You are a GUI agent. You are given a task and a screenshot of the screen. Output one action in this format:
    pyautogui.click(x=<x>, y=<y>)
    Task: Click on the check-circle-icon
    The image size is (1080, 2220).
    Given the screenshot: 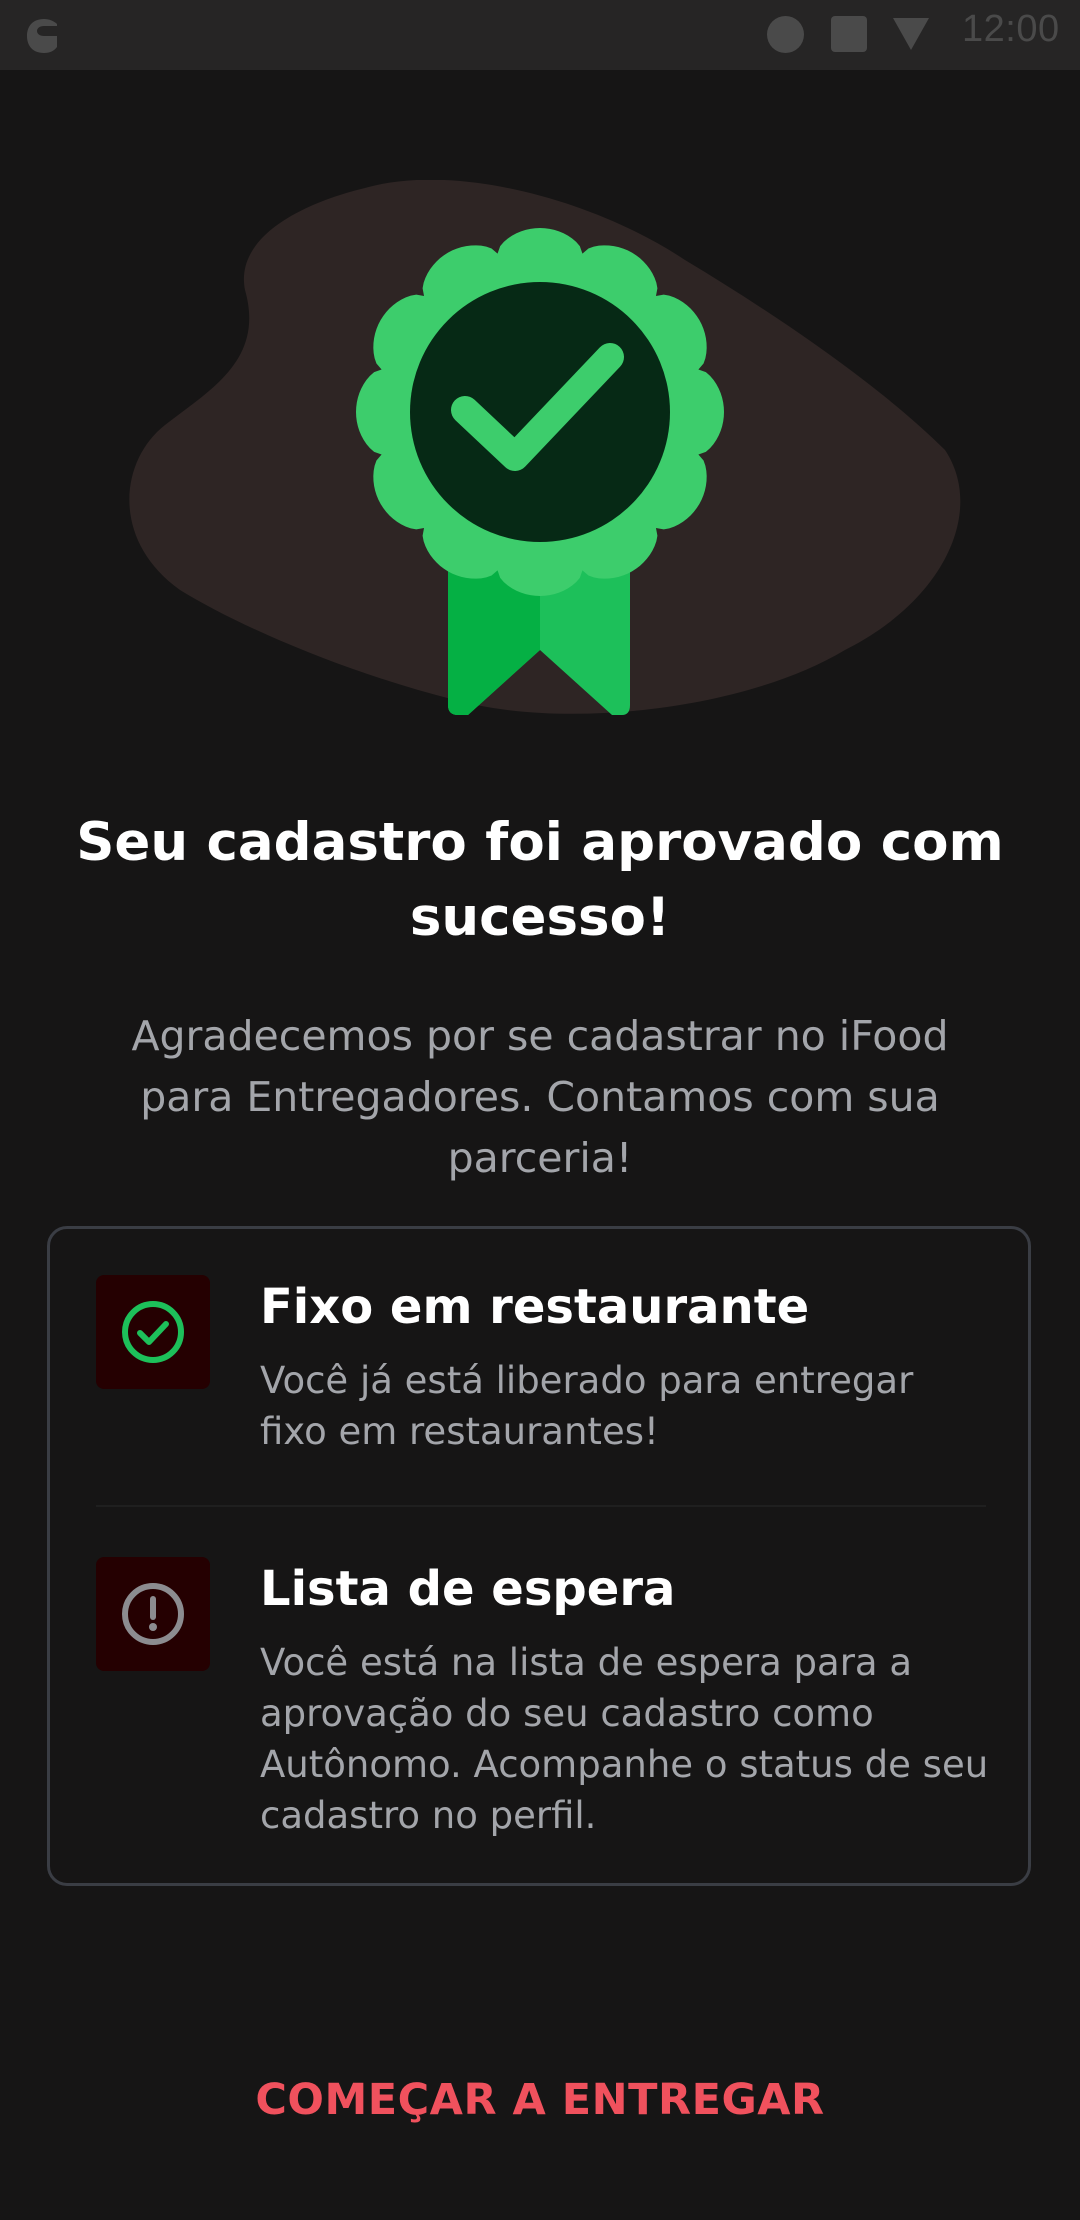 What is the action you would take?
    pyautogui.click(x=153, y=1332)
    